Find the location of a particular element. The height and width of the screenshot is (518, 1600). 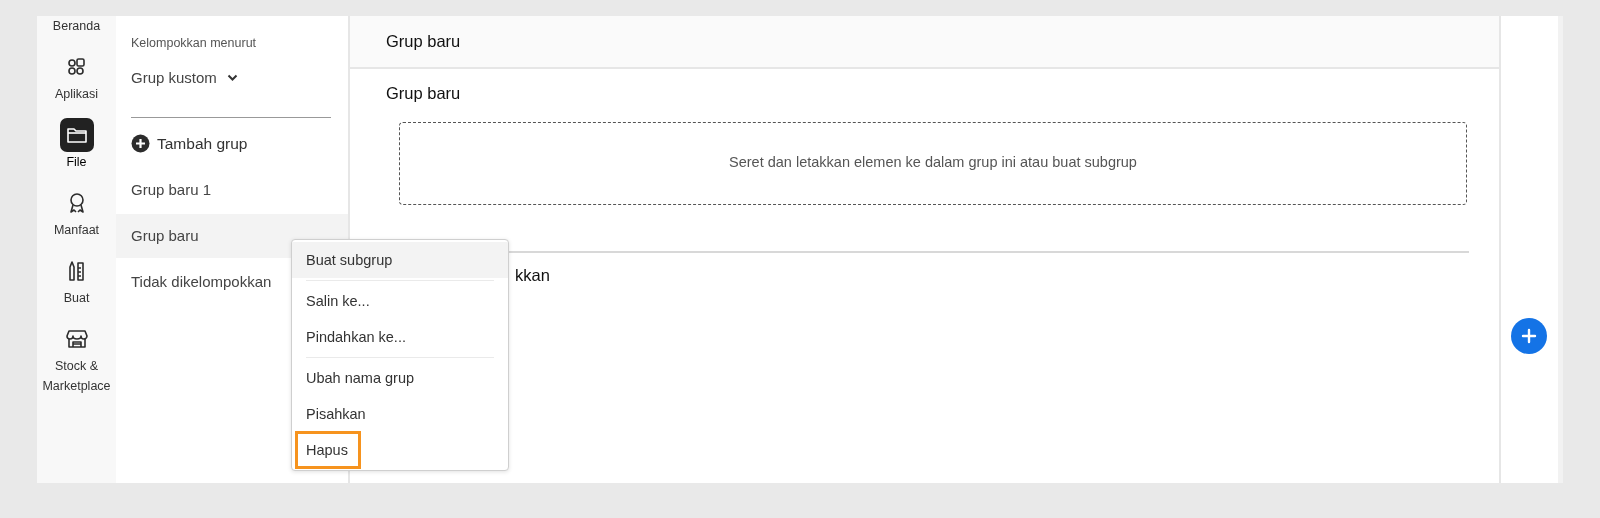

section-title: kkan is located at coordinates (532, 275).